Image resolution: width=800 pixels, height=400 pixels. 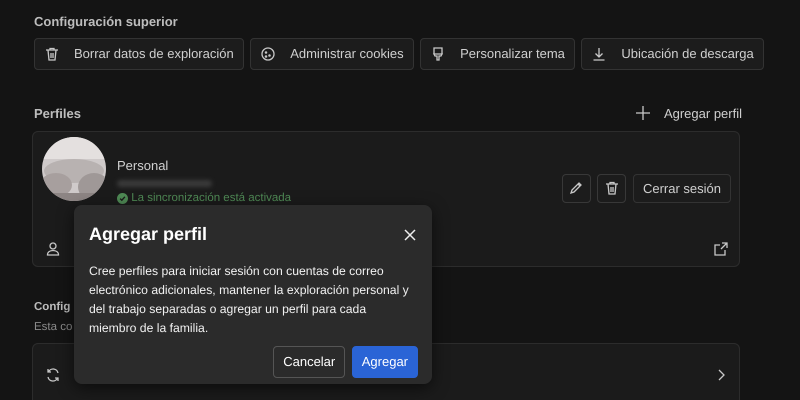 I want to click on external-link-icon, so click(x=721, y=248).